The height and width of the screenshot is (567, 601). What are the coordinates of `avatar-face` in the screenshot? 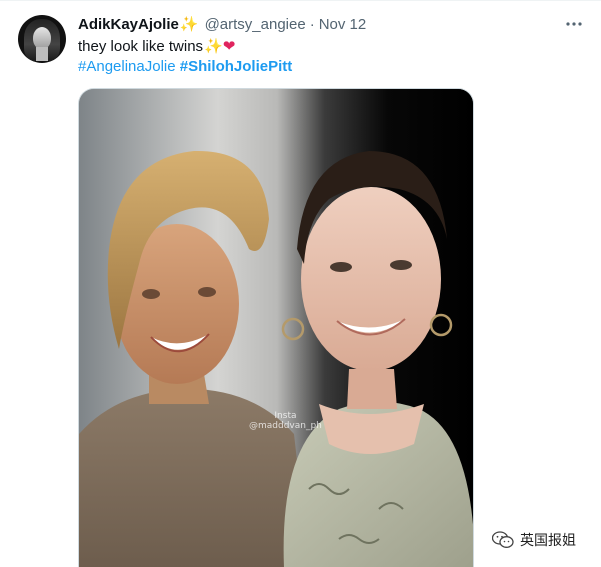 It's located at (42, 38).